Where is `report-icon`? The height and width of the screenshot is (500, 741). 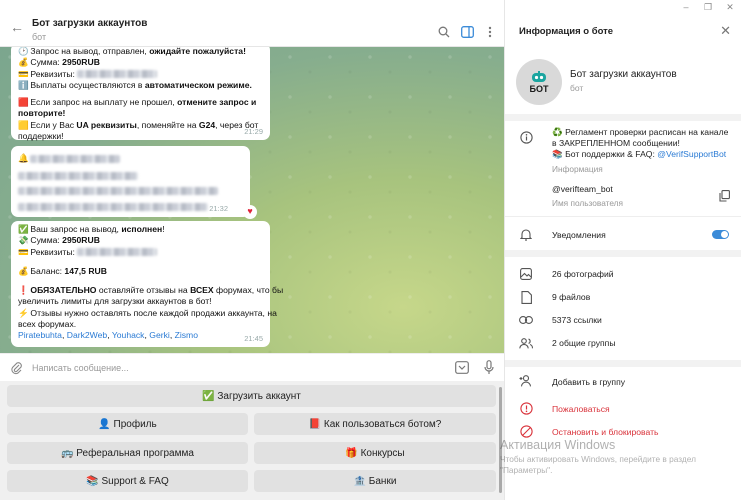 report-icon is located at coordinates (526, 408).